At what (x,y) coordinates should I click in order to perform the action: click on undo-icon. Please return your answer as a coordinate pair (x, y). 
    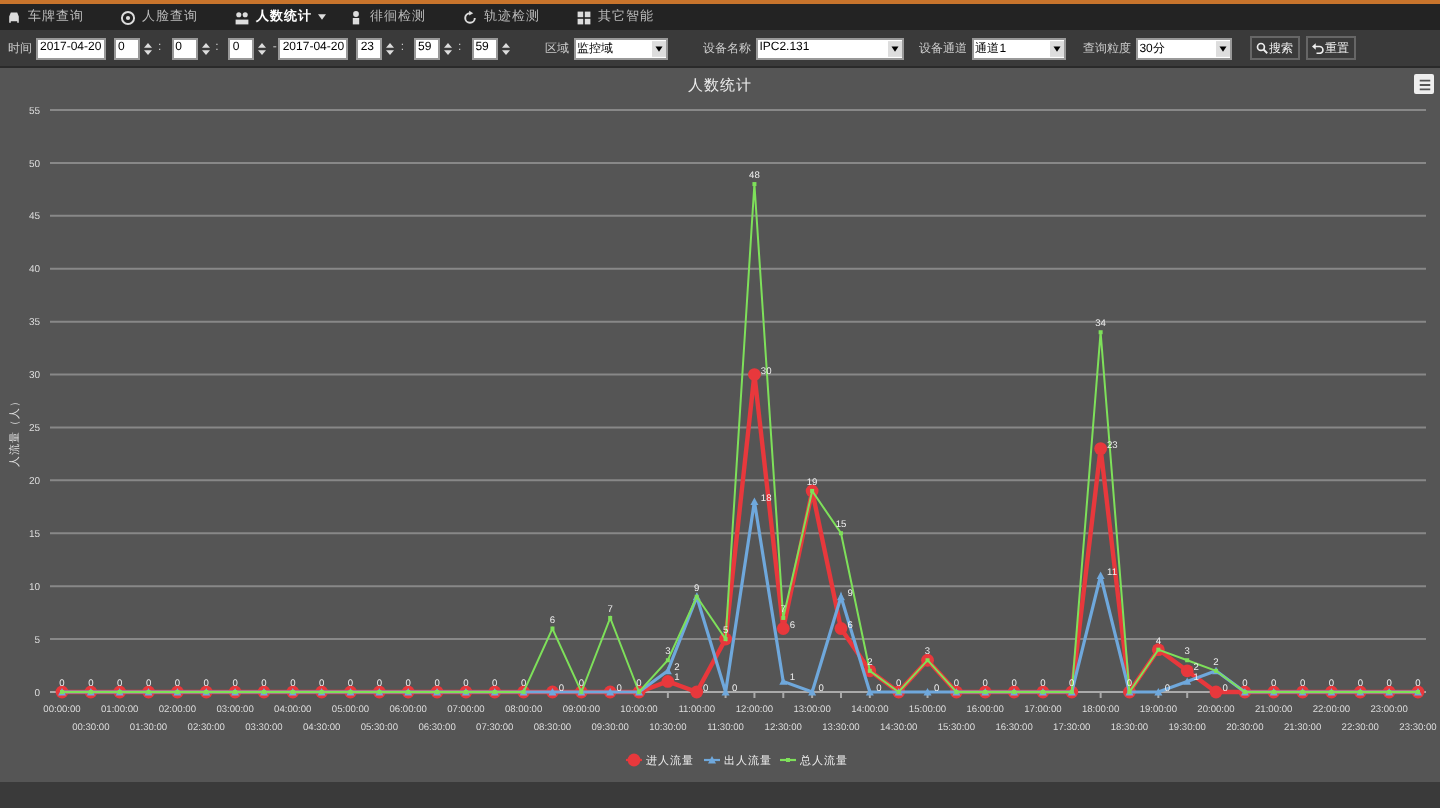
    Looking at the image, I should click on (1317, 48).